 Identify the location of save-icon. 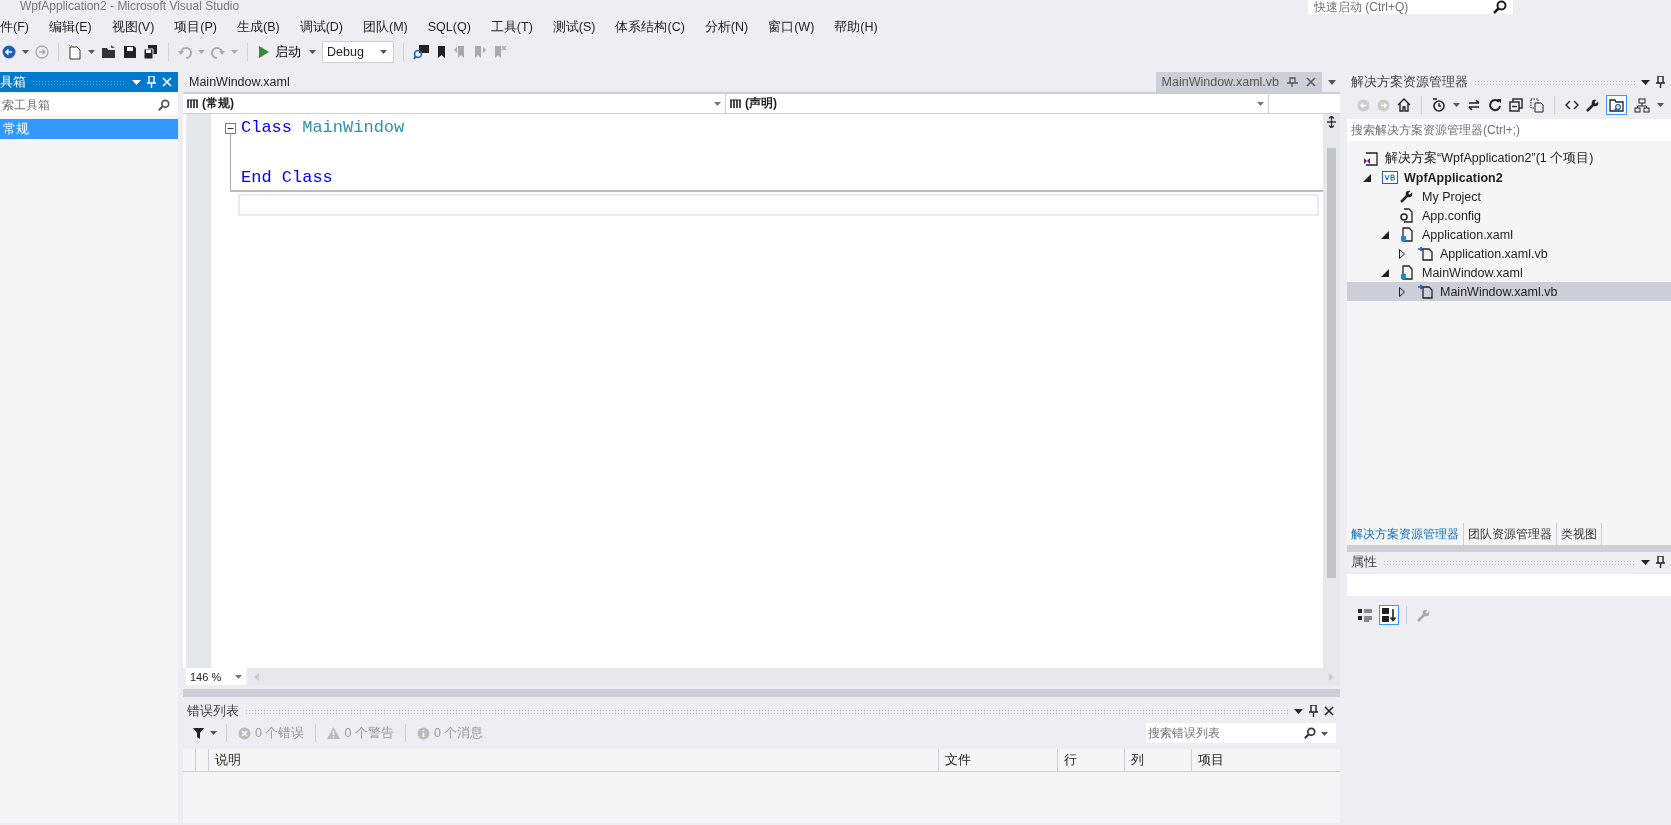
(130, 52).